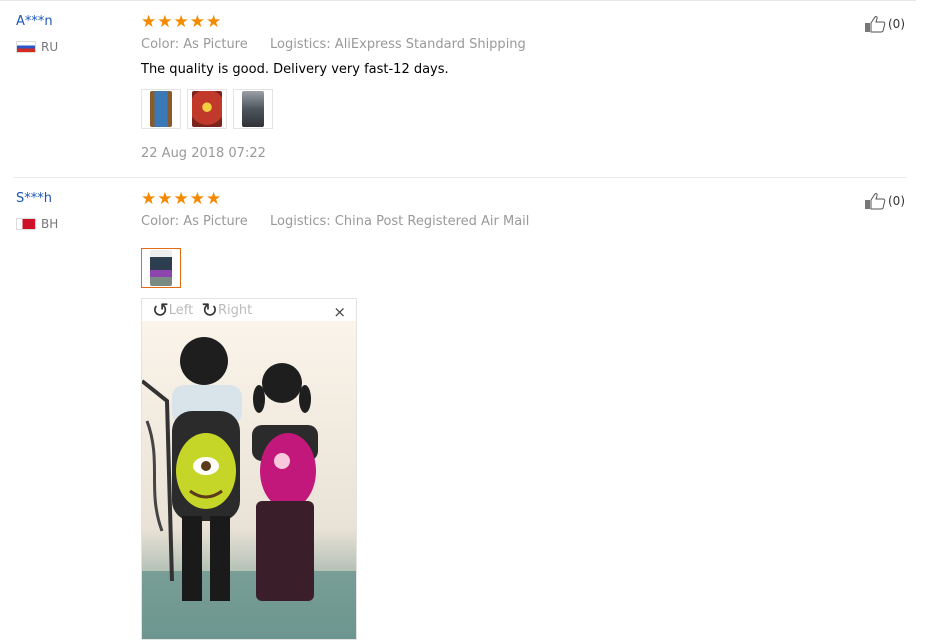  What do you see at coordinates (26, 47) in the screenshot?
I see `russia-flag-icon` at bounding box center [26, 47].